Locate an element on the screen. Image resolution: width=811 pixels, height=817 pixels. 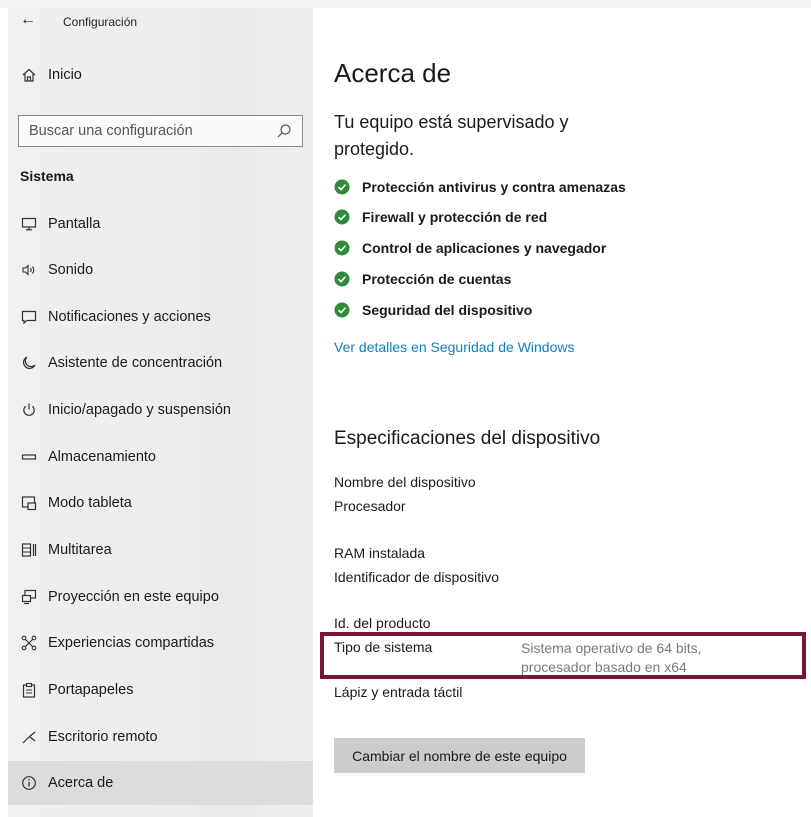
specs-title: Especificaciones del dispositivo is located at coordinates (467, 438).